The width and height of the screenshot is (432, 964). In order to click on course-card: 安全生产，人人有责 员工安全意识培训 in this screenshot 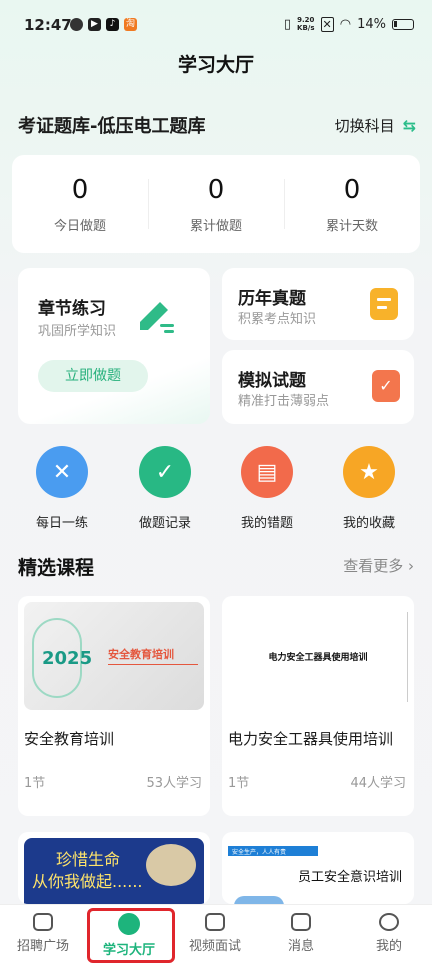, I will do `click(318, 868)`.